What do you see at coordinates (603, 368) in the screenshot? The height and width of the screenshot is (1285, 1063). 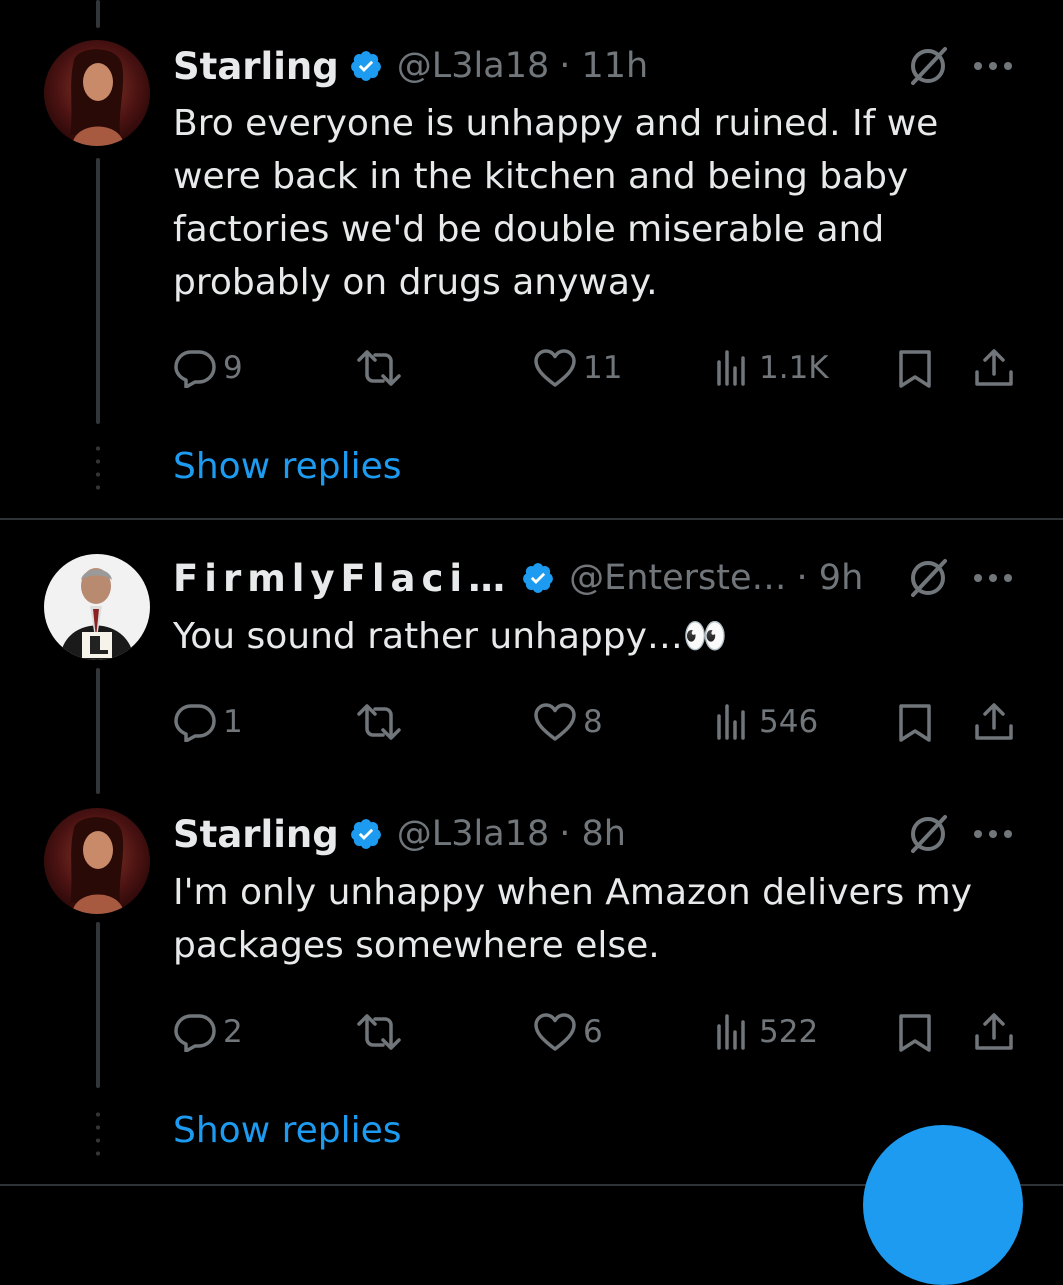 I see `like-count: 11` at bounding box center [603, 368].